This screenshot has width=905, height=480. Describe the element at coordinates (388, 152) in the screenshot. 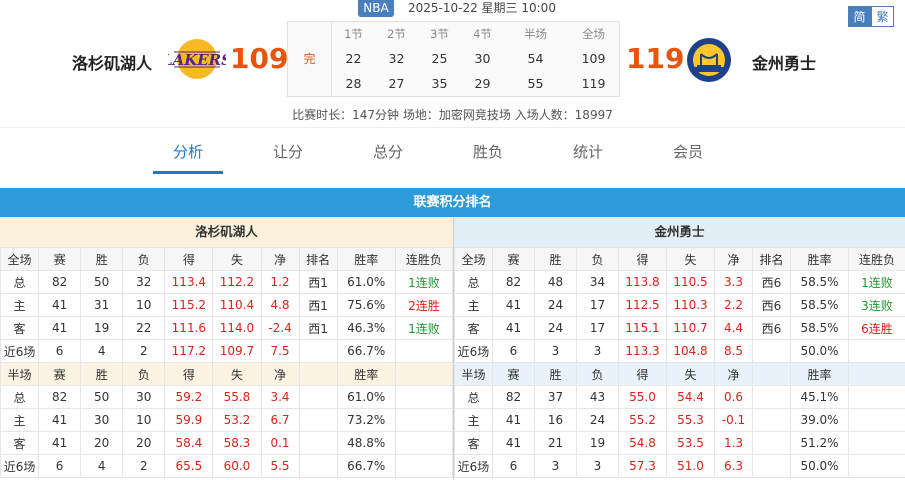

I see `tab-total: 总分` at that location.